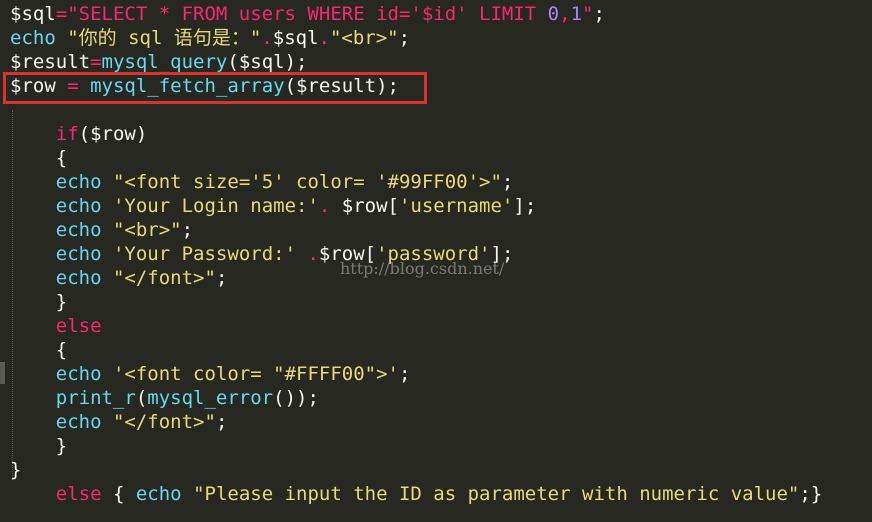 This screenshot has width=872, height=522. I want to click on code-token: "<font size='5' color= '#99FF00'>", so click(307, 182).